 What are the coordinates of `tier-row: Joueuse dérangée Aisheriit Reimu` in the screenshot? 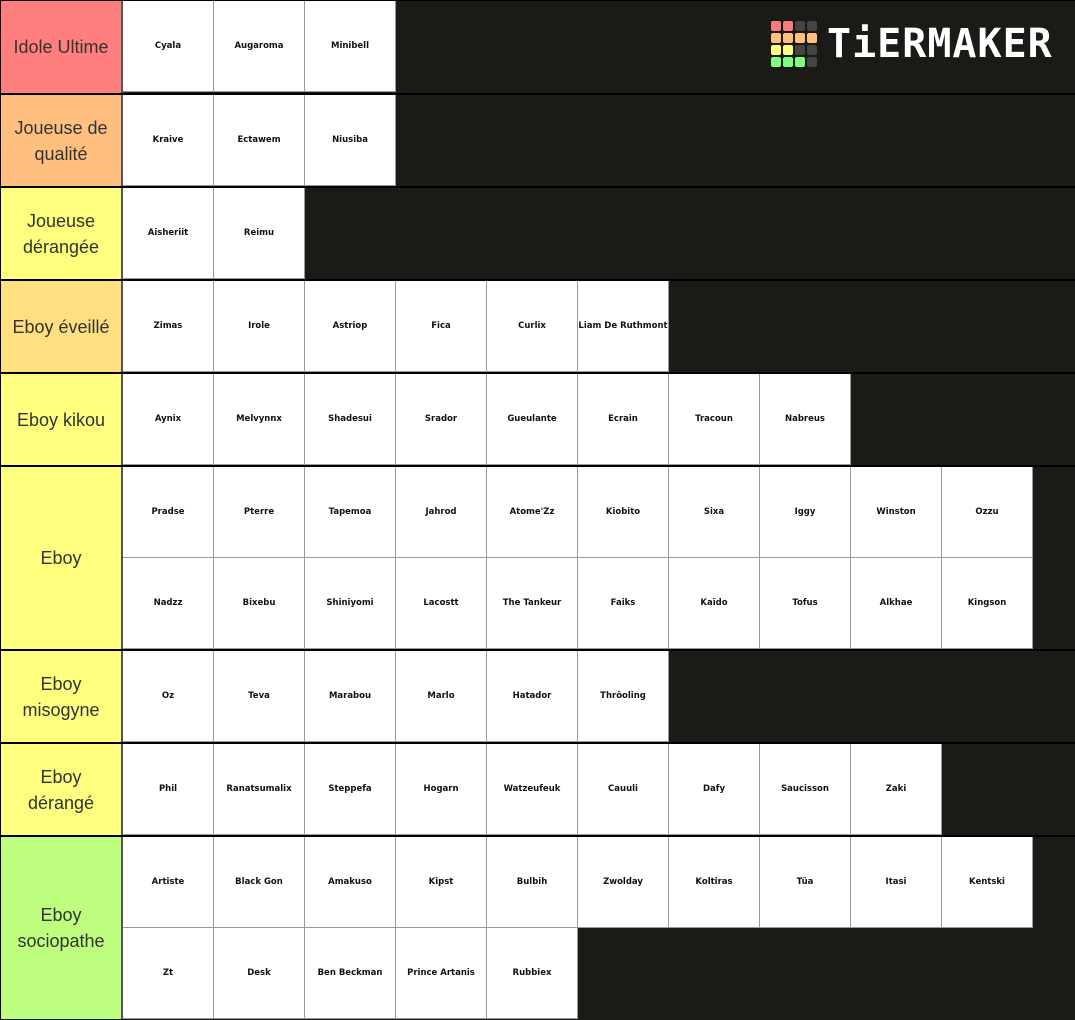 It's located at (537, 232).